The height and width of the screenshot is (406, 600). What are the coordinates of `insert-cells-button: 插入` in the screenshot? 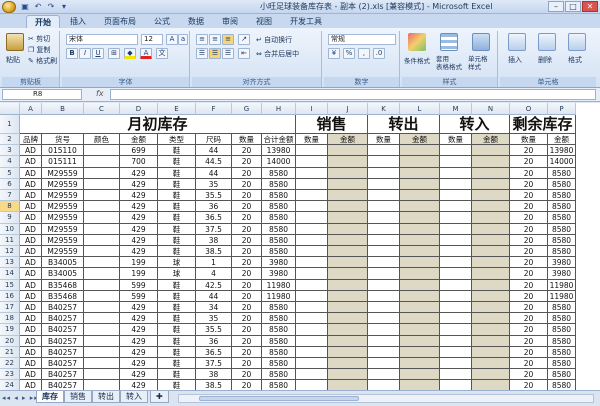 It's located at (515, 60).